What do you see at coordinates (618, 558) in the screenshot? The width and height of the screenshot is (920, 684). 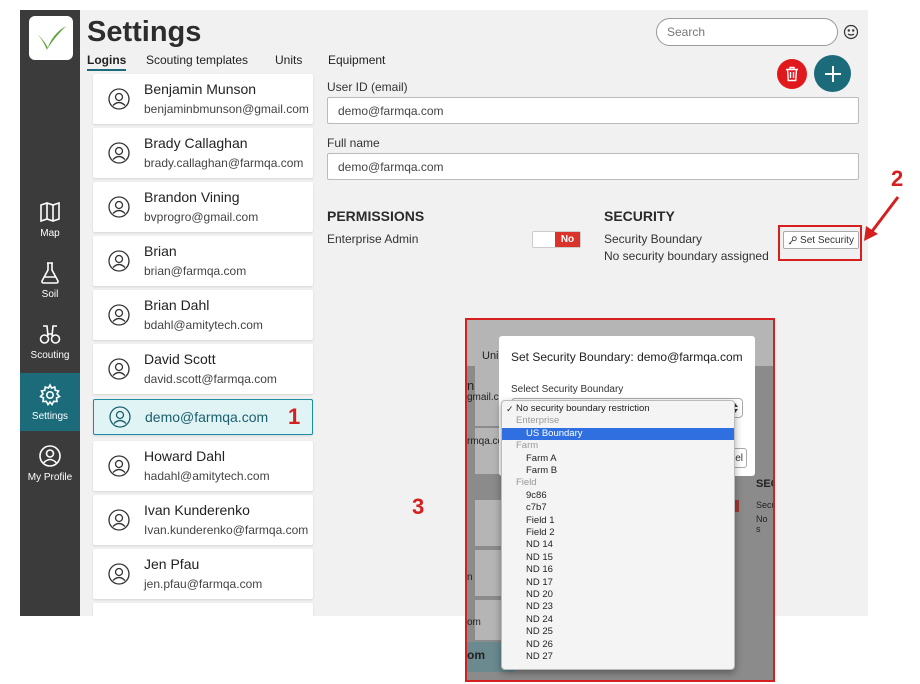 I see `dropdown-option: ND 15` at bounding box center [618, 558].